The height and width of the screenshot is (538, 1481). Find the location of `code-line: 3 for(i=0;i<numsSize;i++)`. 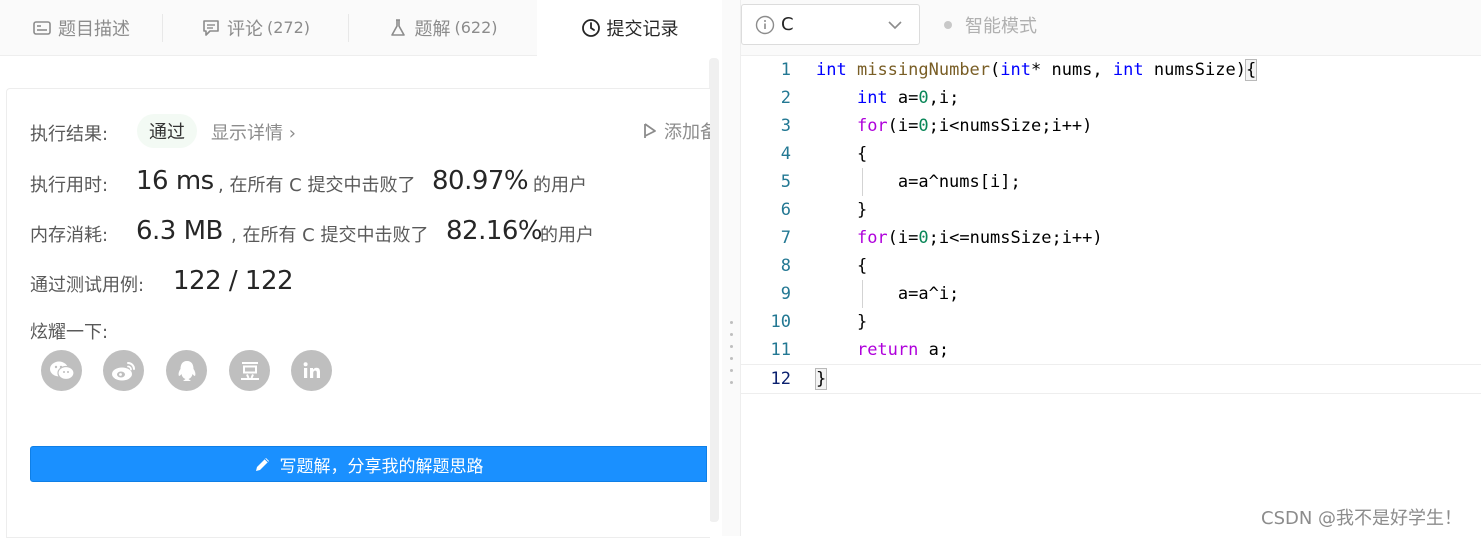

code-line: 3 for(i=0;i<numsSize;i++) is located at coordinates (1111, 126).